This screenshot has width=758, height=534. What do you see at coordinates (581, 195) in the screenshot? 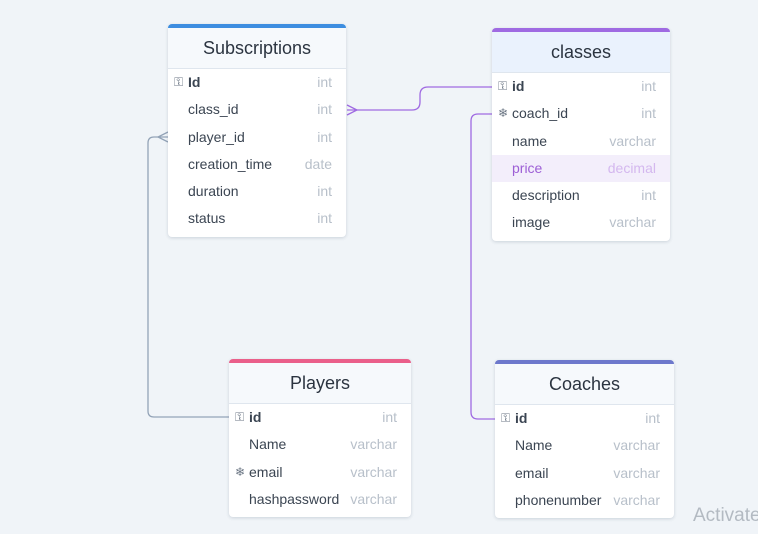
I see `field-row: description int` at bounding box center [581, 195].